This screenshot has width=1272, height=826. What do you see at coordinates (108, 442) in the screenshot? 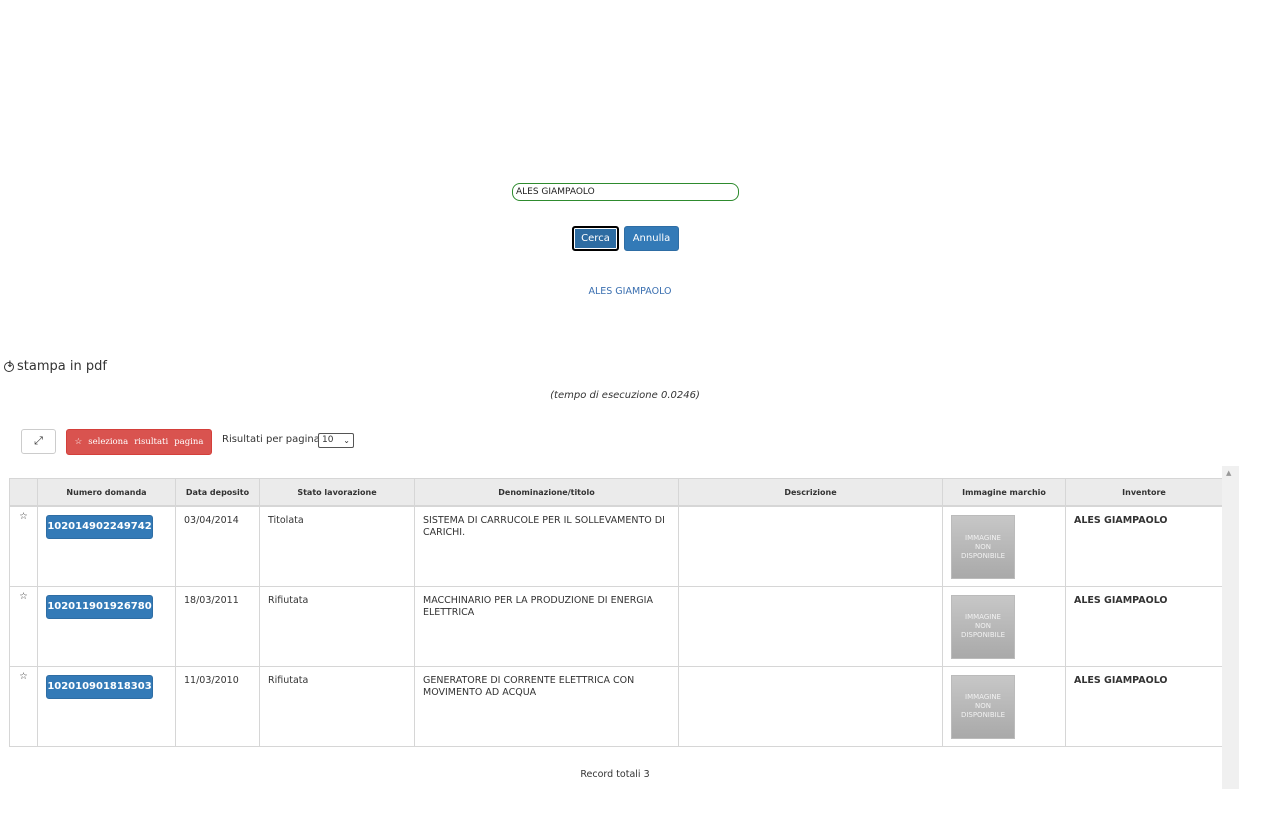
I see `select-word: seleziona` at bounding box center [108, 442].